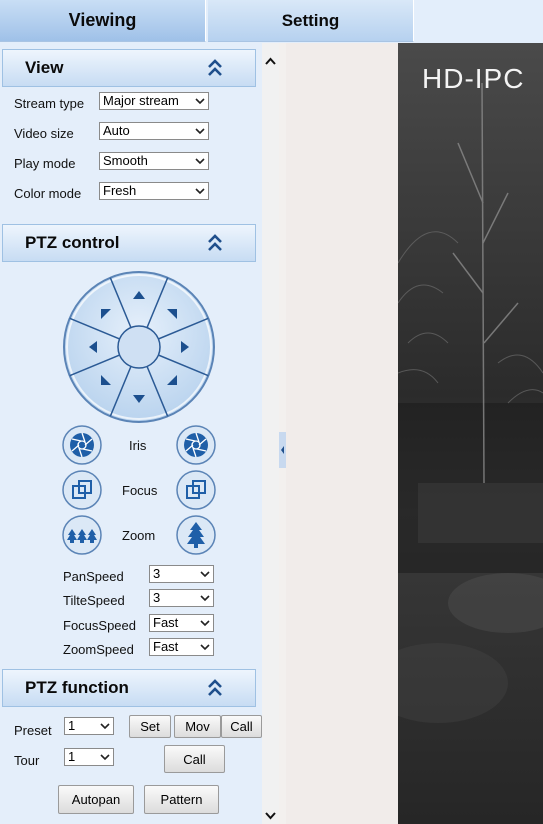  Describe the element at coordinates (241, 726) in the screenshot. I see `preset-call-button: Call` at that location.